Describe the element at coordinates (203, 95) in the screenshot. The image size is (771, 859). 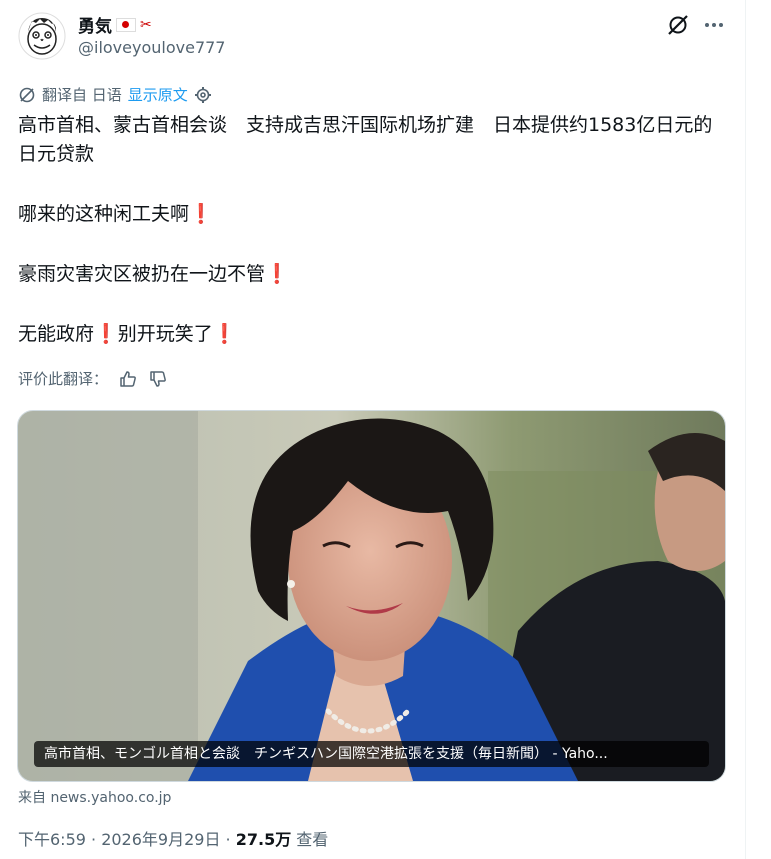
I see `gear-icon` at that location.